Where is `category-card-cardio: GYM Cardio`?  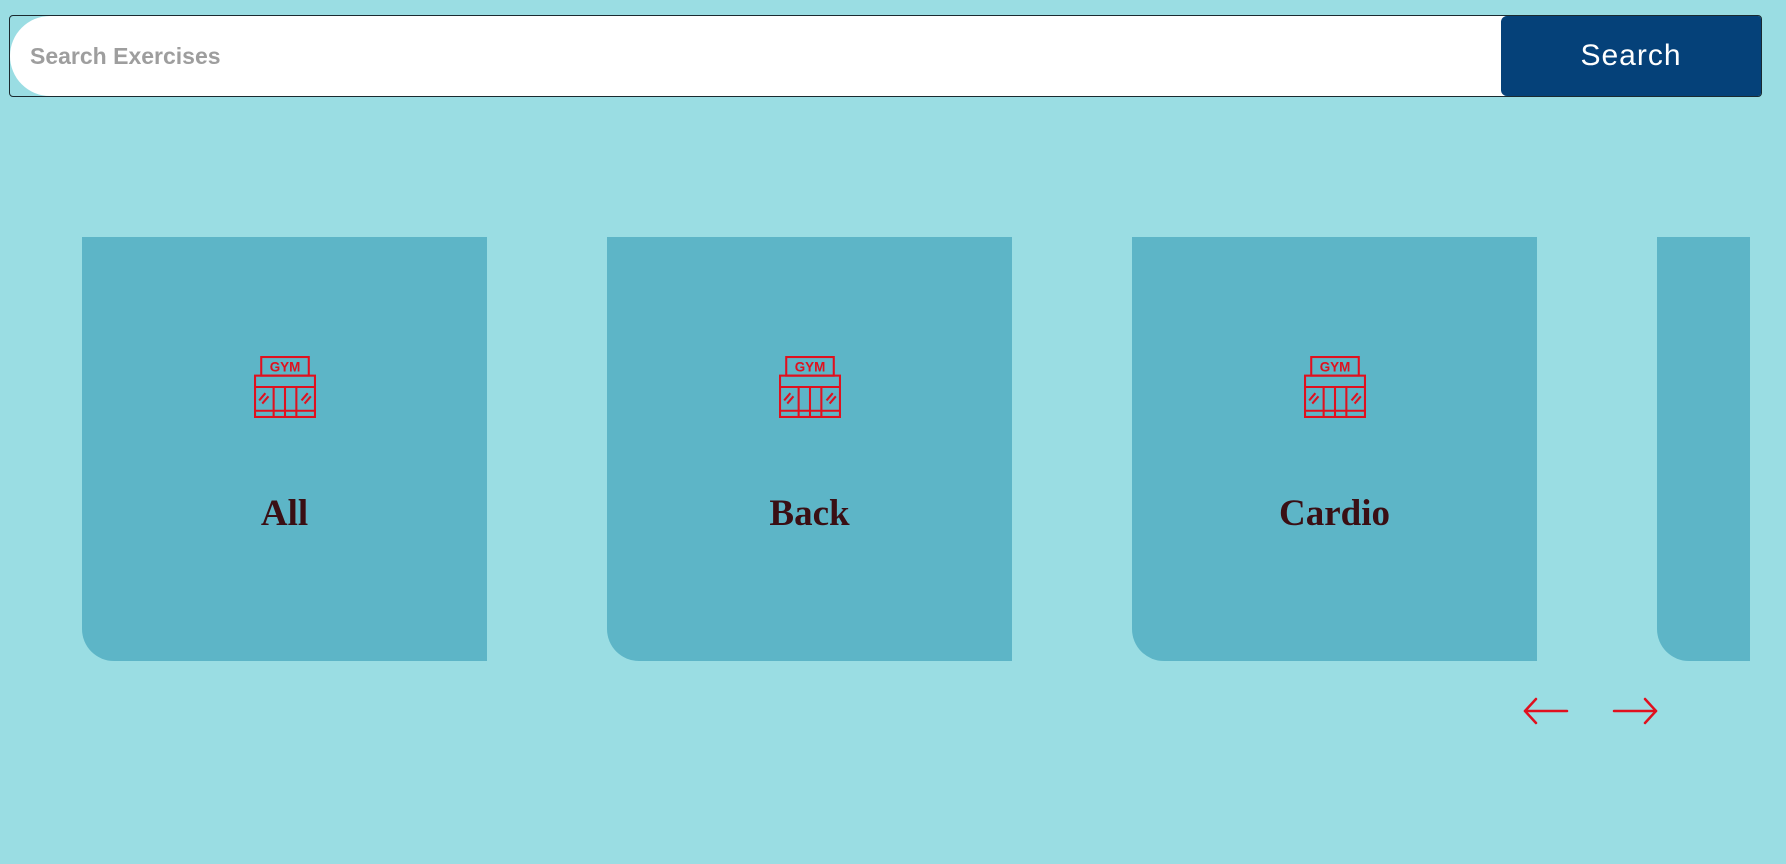 category-card-cardio: GYM Cardio is located at coordinates (1334, 449).